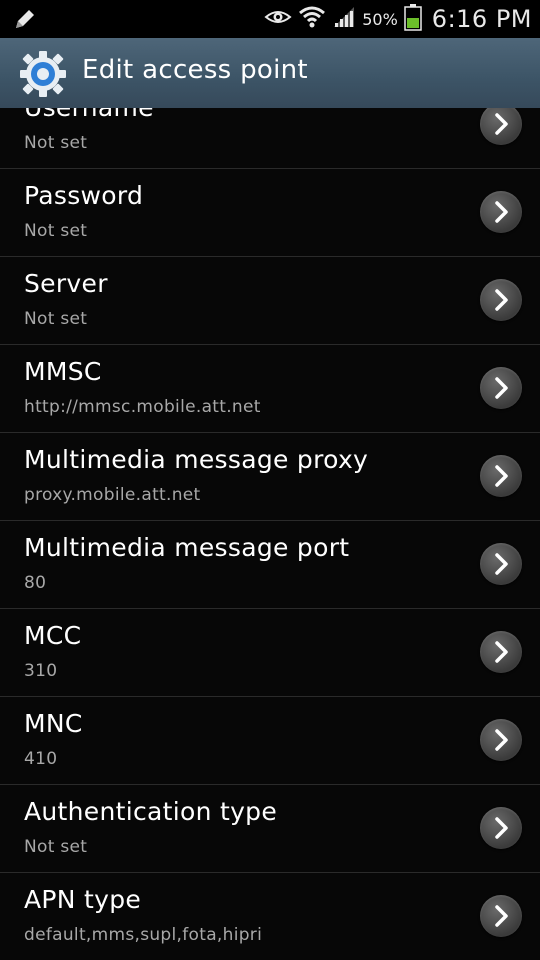 This screenshot has width=540, height=960. Describe the element at coordinates (270, 301) in the screenshot. I see `list-item-server: Server Not set` at that location.